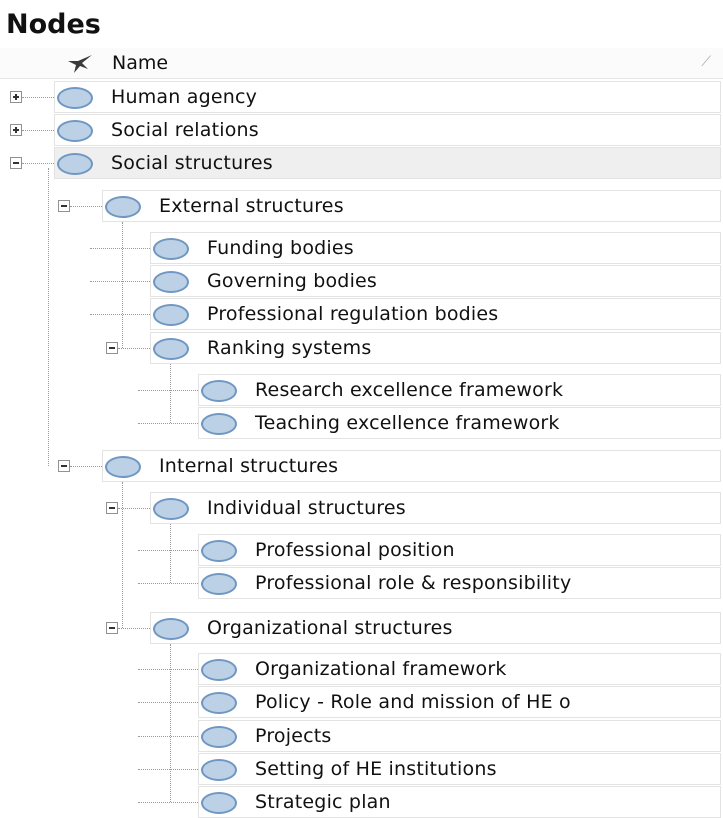 The image size is (723, 818). Describe the element at coordinates (387, 130) in the screenshot. I see `tree-row: Social relations` at that location.